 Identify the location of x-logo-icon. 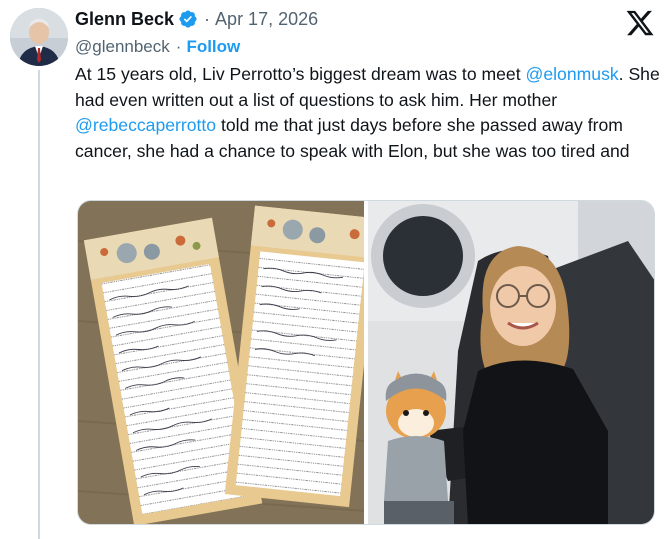
(640, 23).